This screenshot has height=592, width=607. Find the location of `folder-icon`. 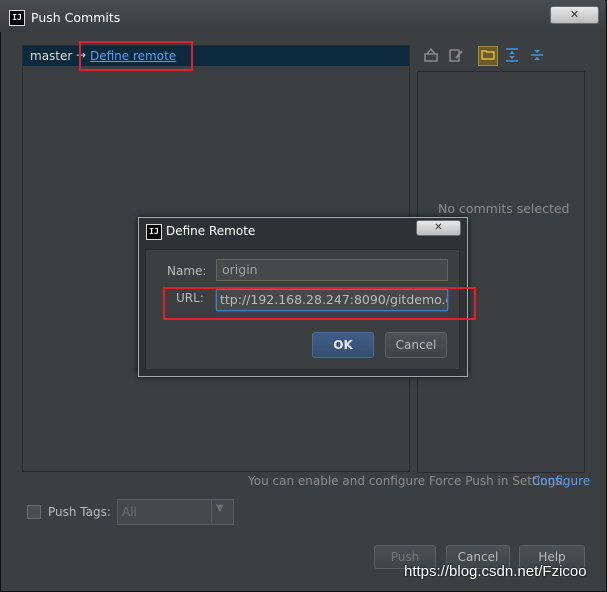

folder-icon is located at coordinates (488, 56).